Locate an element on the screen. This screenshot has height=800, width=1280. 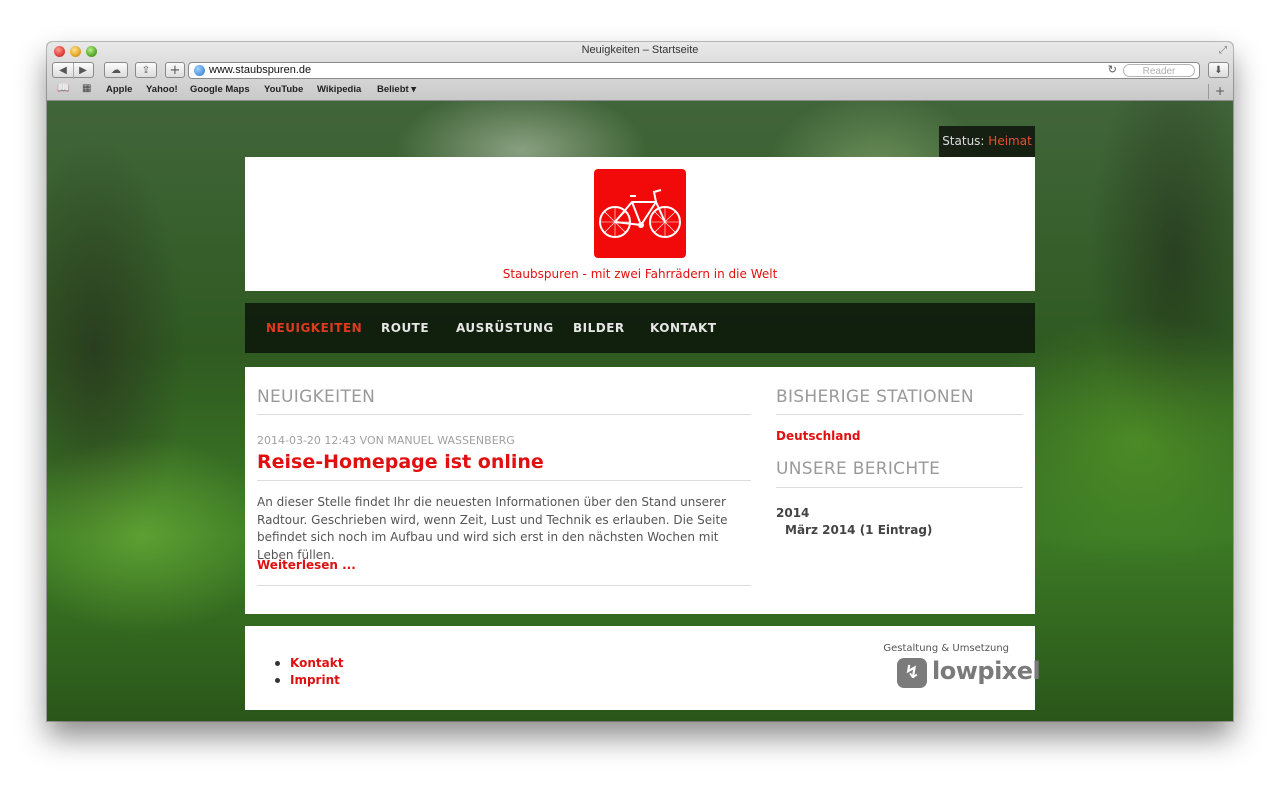
address-bar: www.staubspuren.de ↻ Reader is located at coordinates (694, 70).